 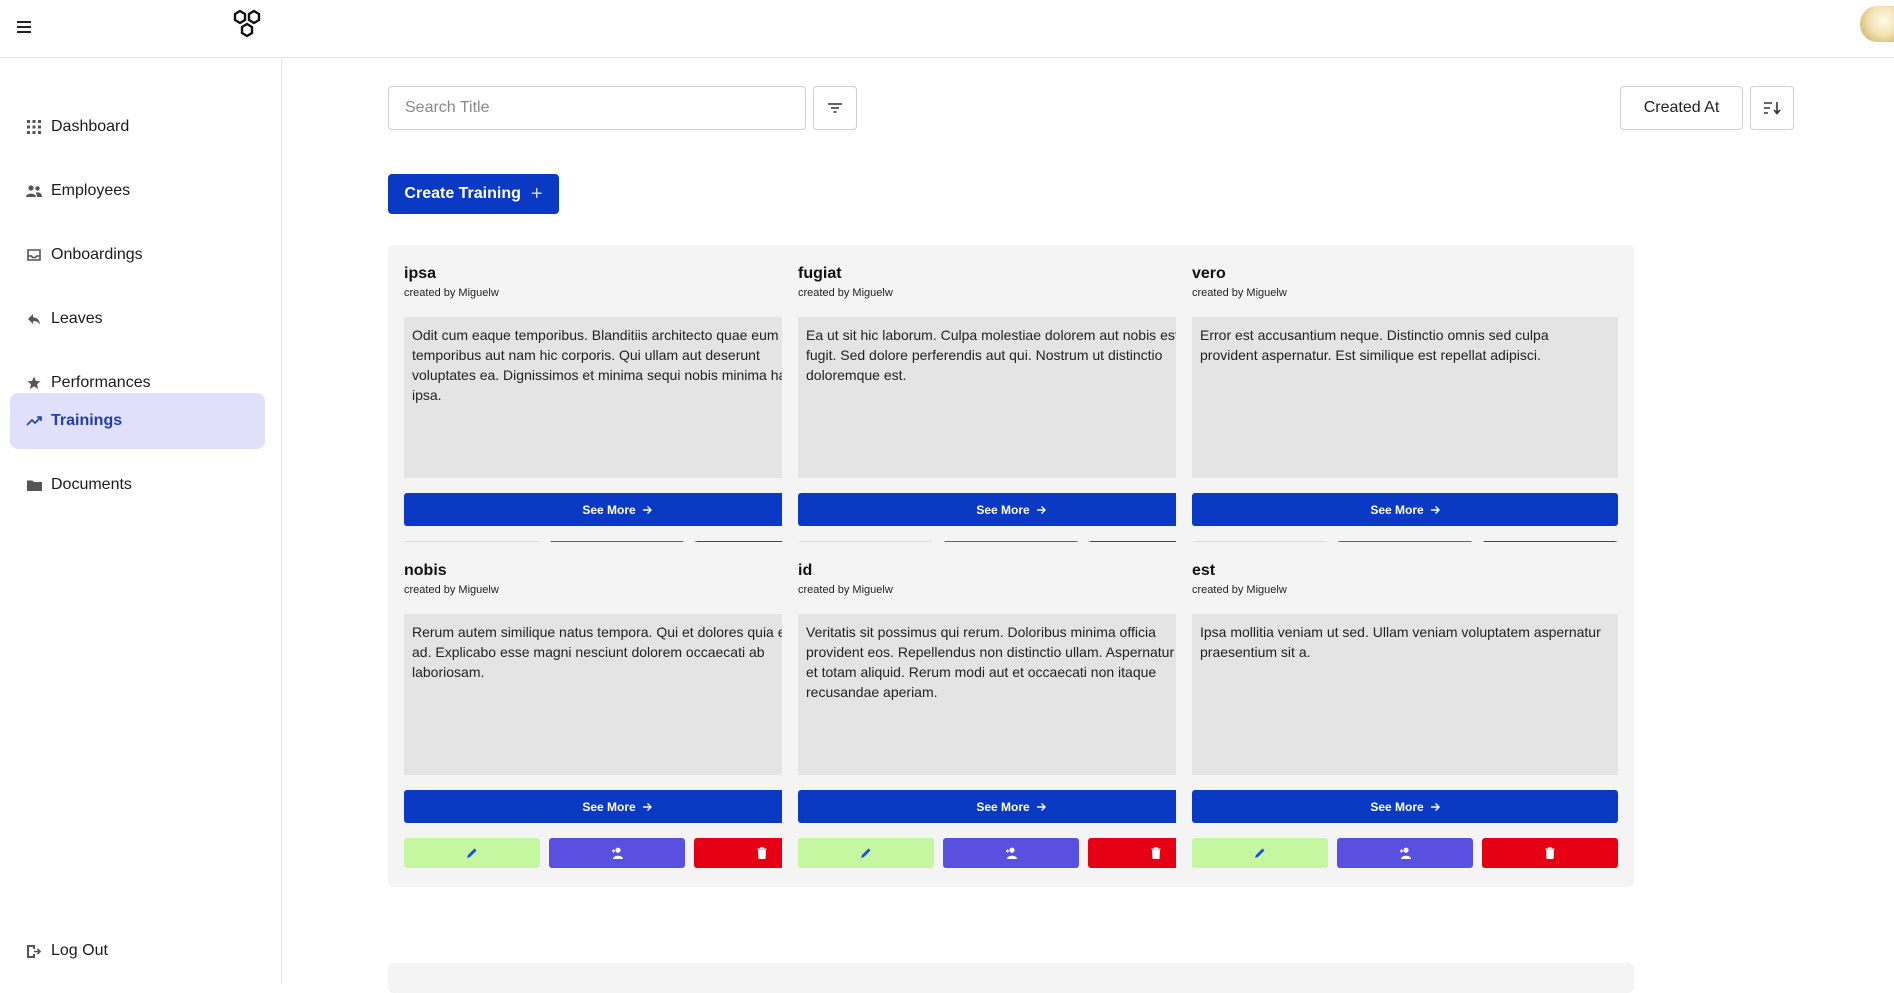 I want to click on menu-icon, so click(x=27, y=27).